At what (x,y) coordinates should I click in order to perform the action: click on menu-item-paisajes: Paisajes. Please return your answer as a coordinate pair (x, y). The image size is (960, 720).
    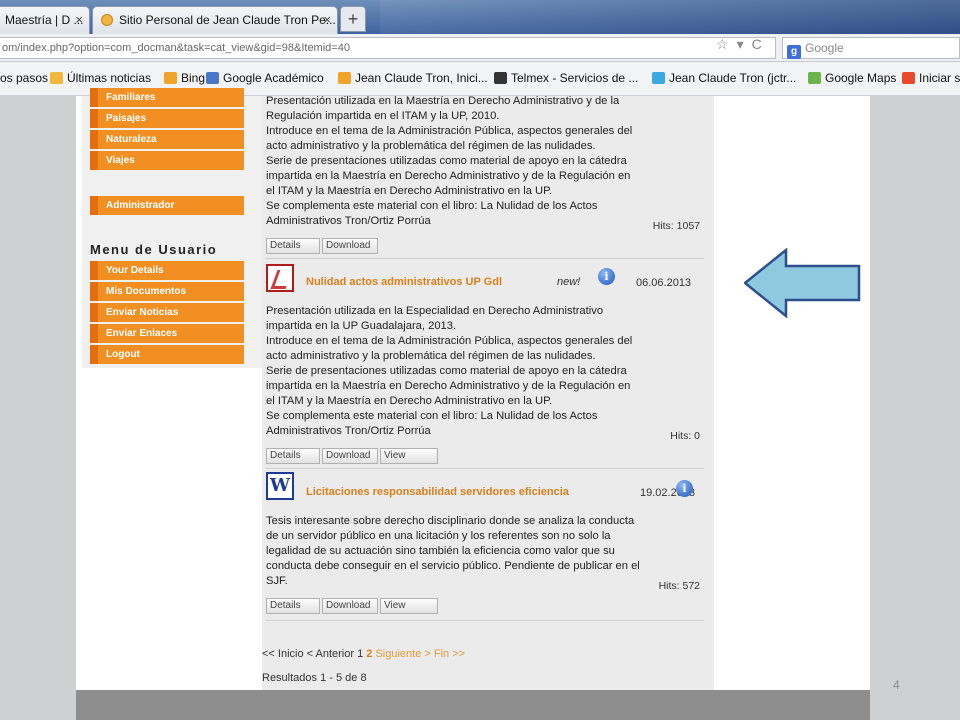
    Looking at the image, I should click on (167, 118).